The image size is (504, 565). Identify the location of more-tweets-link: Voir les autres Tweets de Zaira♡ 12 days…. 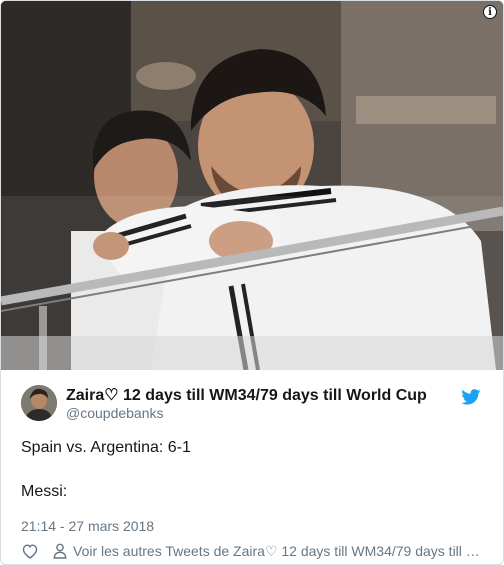
(276, 551).